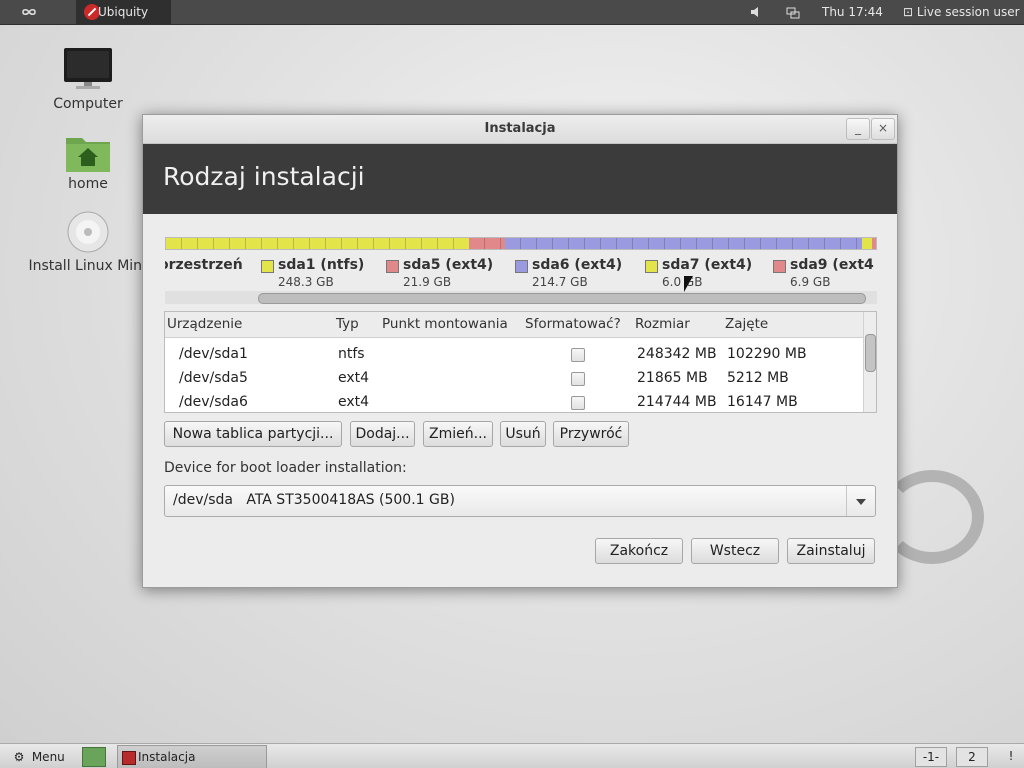 This screenshot has width=1024, height=768. Describe the element at coordinates (810, 282) in the screenshot. I see `legend-size: 6.9 GB` at that location.